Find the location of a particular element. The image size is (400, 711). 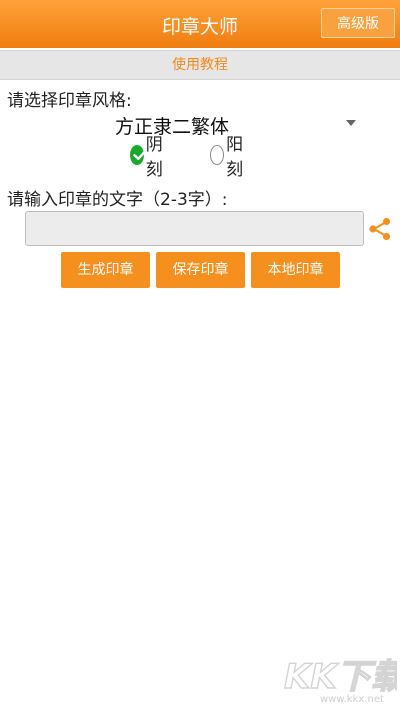

radio-yangke: 阳刻 is located at coordinates (229, 157).